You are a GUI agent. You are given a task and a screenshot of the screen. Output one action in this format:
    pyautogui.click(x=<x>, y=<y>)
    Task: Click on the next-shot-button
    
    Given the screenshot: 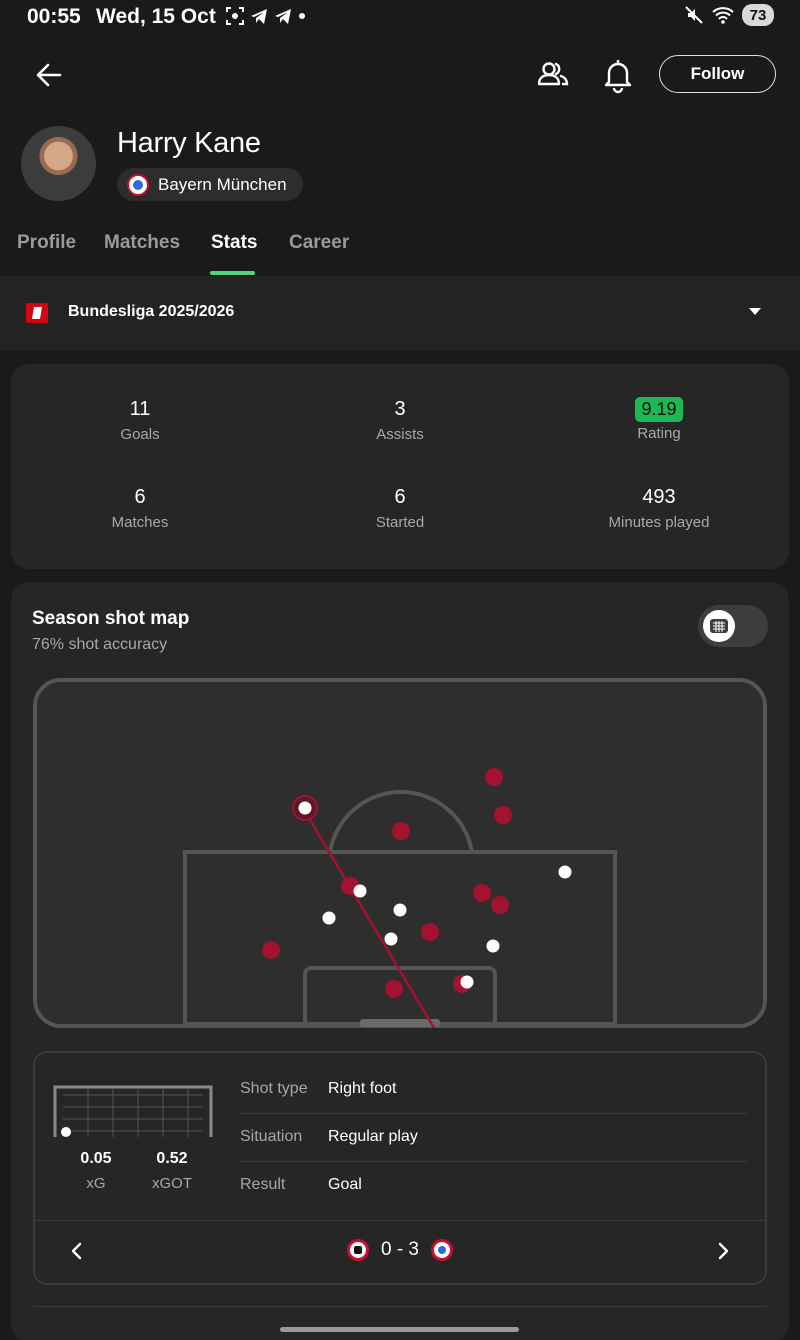 What is the action you would take?
    pyautogui.click(x=723, y=1251)
    